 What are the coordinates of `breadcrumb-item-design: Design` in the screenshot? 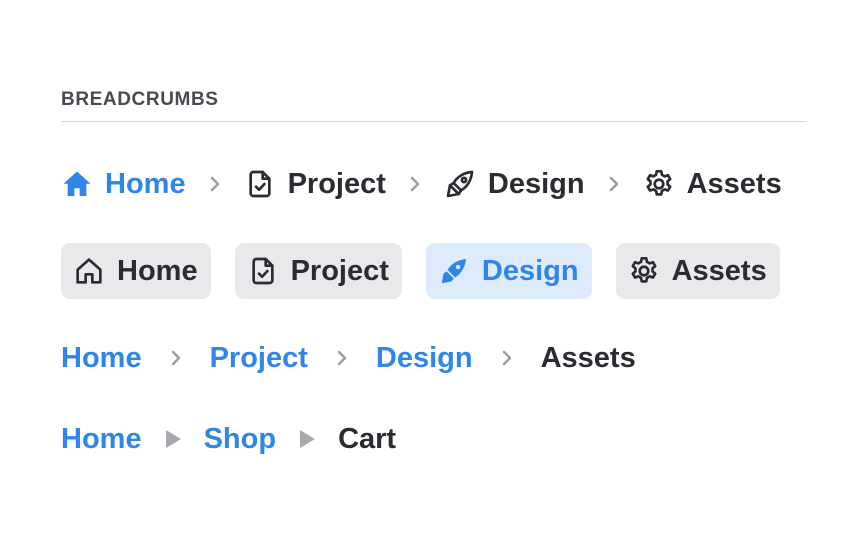 It's located at (514, 184).